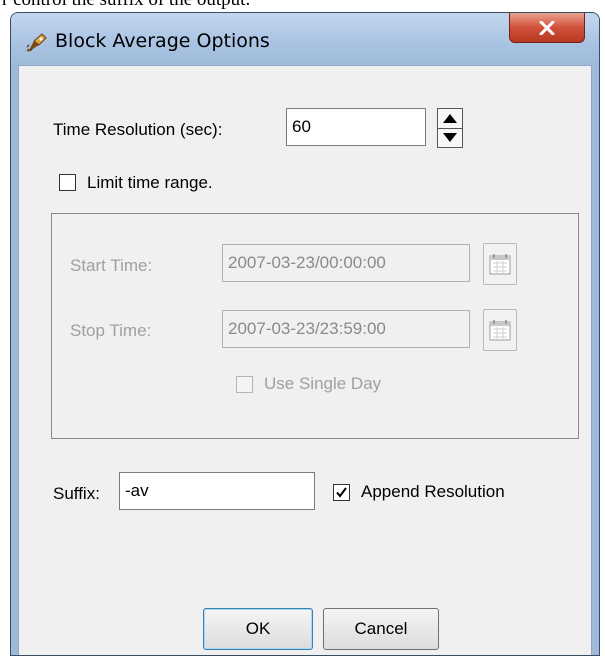 The image size is (605, 656). Describe the element at coordinates (356, 127) in the screenshot. I see `time-resolution-input` at that location.